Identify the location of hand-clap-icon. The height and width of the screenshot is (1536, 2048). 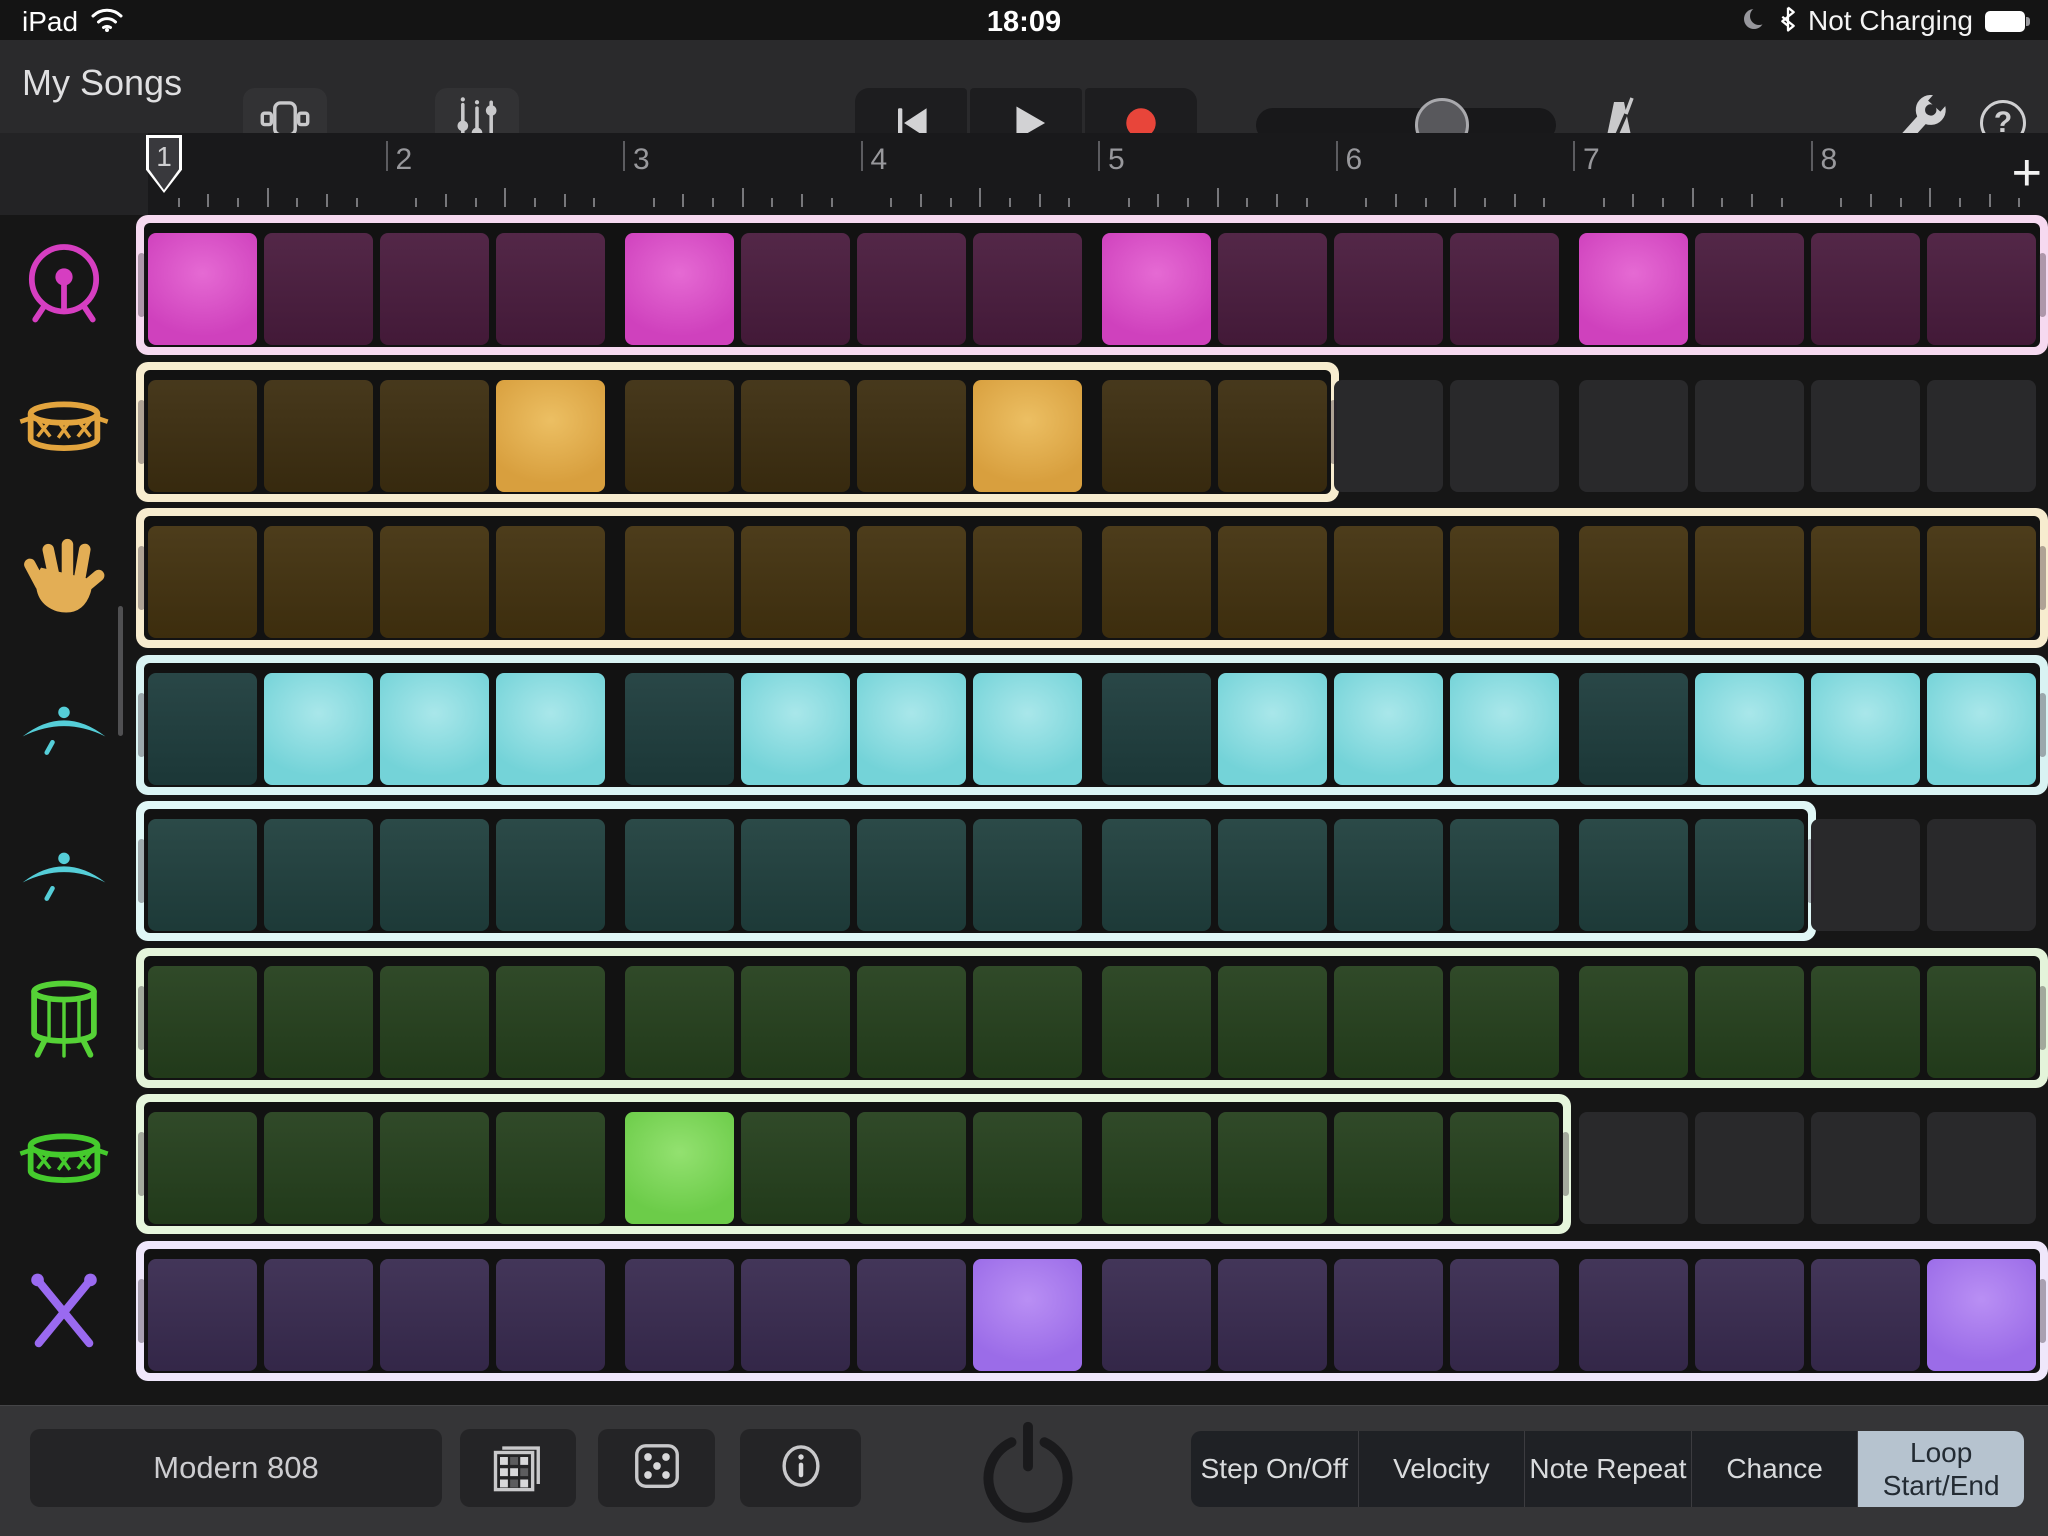
(64, 578).